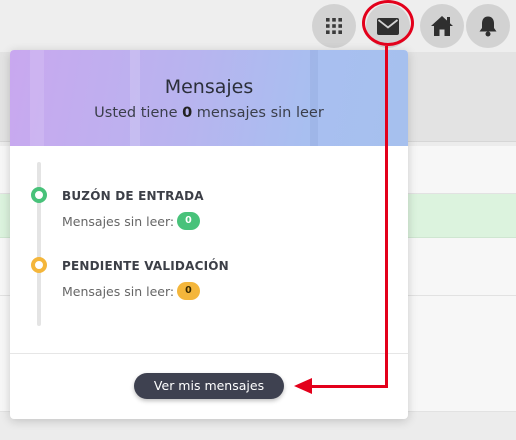 Image resolution: width=516 pixels, height=440 pixels. I want to click on inbox-label: BUZÓN DE ENTRADA, so click(133, 196).